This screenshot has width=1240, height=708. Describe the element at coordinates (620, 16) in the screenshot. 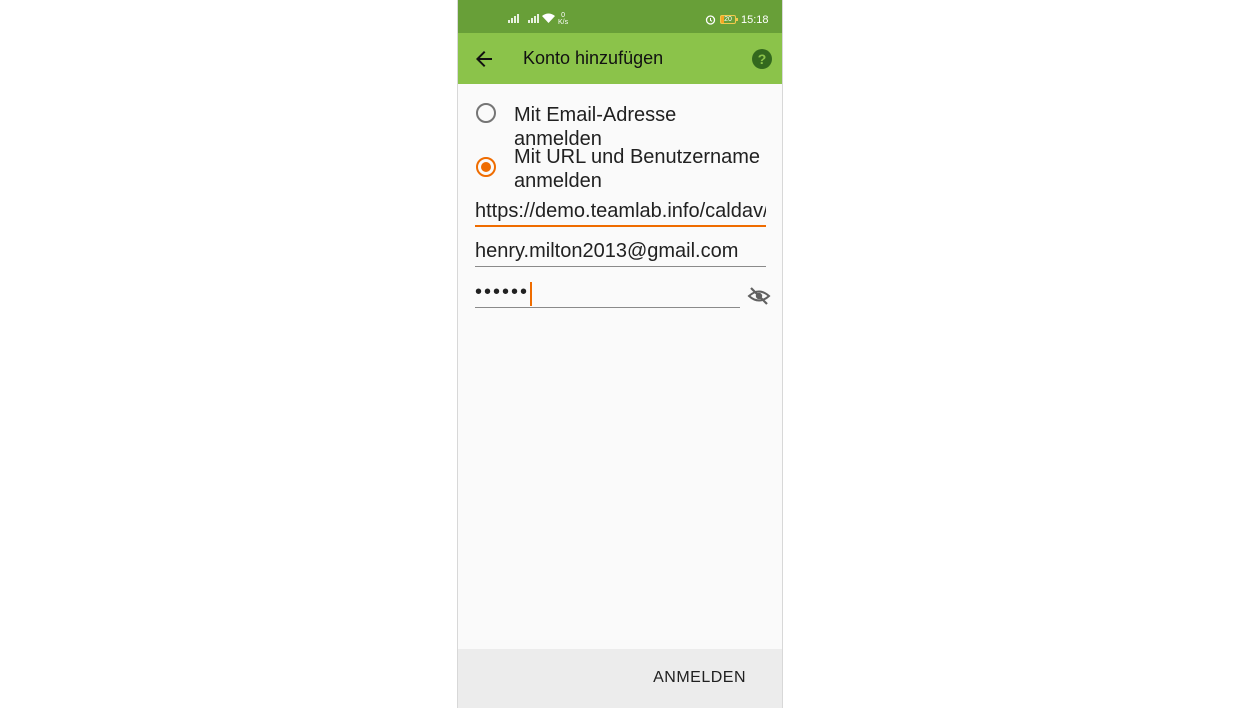

I see `status-bar: 0 K/s 20 15:18` at that location.